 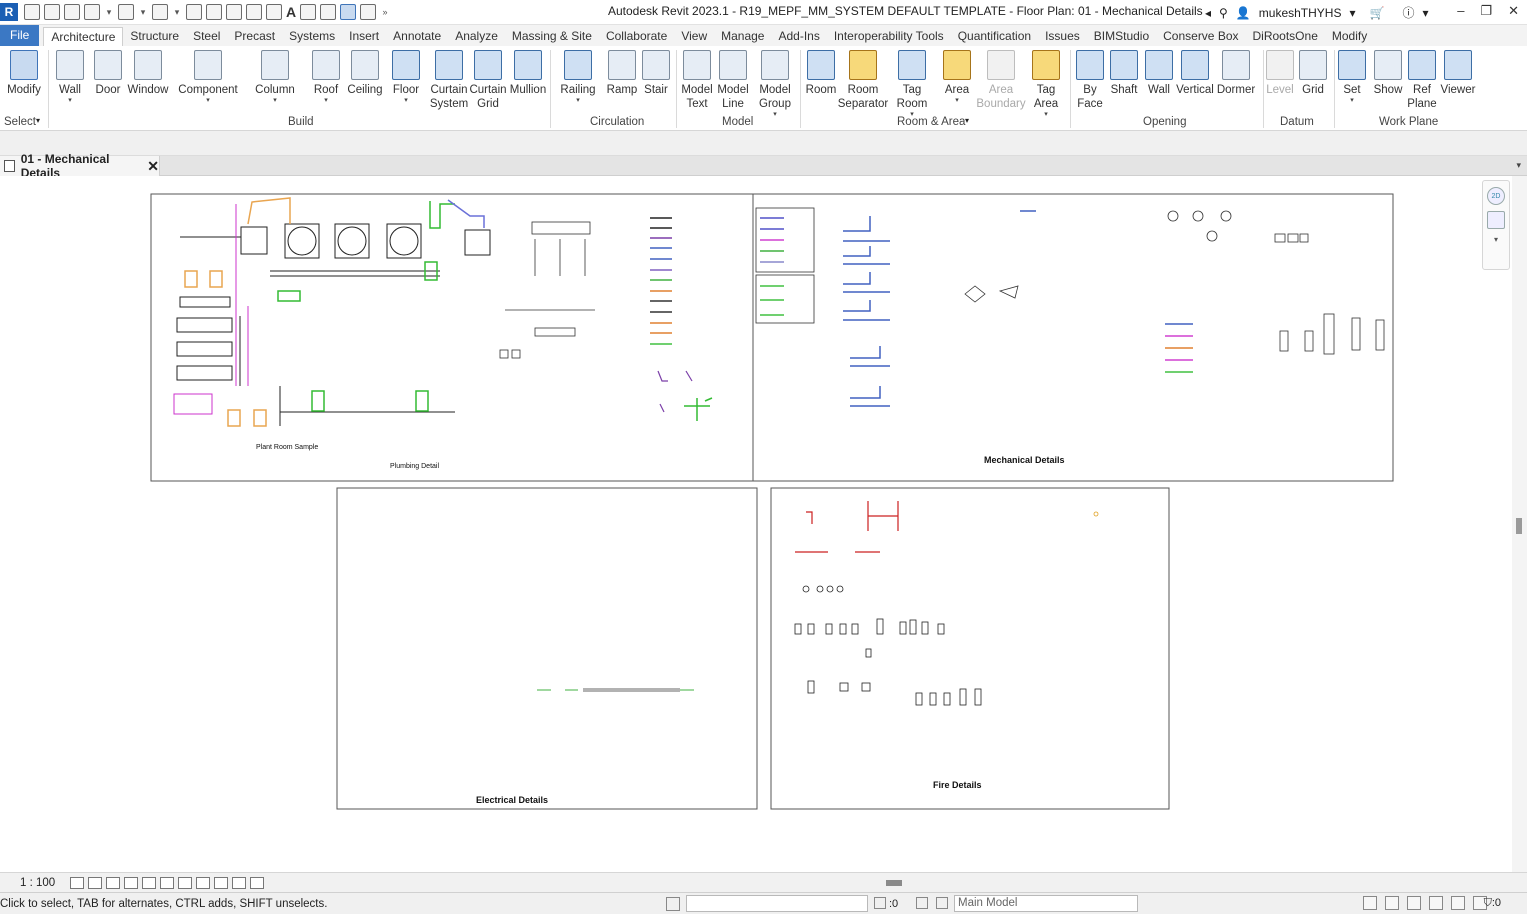 I want to click on caret-left-icon: ◂, so click(x=1208, y=13).